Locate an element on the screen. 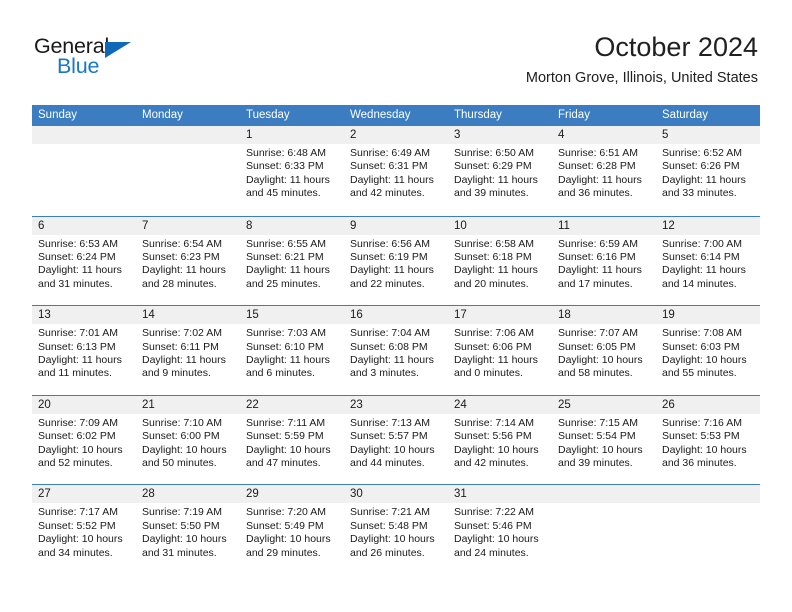 The width and height of the screenshot is (792, 612). sunrise-text: Sunrise: 7:10 AM is located at coordinates (182, 422).